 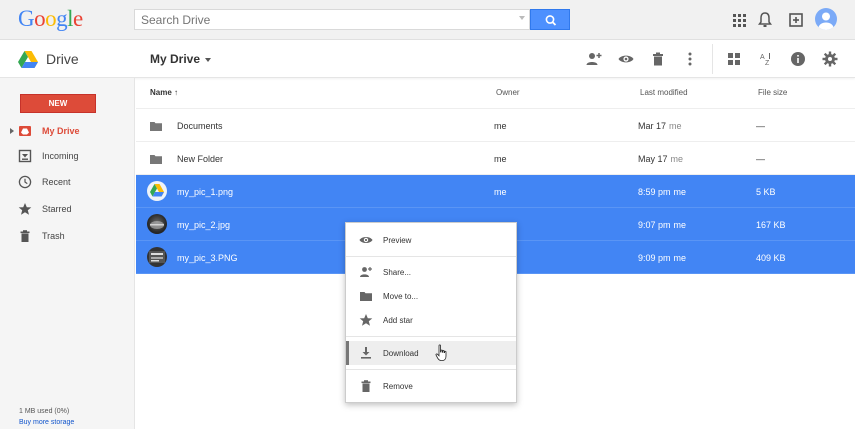 I want to click on table-row: New Folder me May 17 me —, so click(x=495, y=158).